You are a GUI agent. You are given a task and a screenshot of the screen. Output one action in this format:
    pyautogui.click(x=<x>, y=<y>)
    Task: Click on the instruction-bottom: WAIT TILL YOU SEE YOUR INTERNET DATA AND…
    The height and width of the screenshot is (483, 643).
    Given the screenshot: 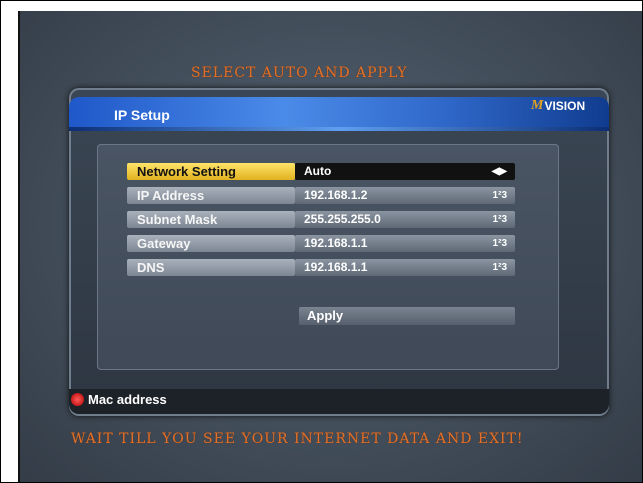 What is the action you would take?
    pyautogui.click(x=297, y=439)
    